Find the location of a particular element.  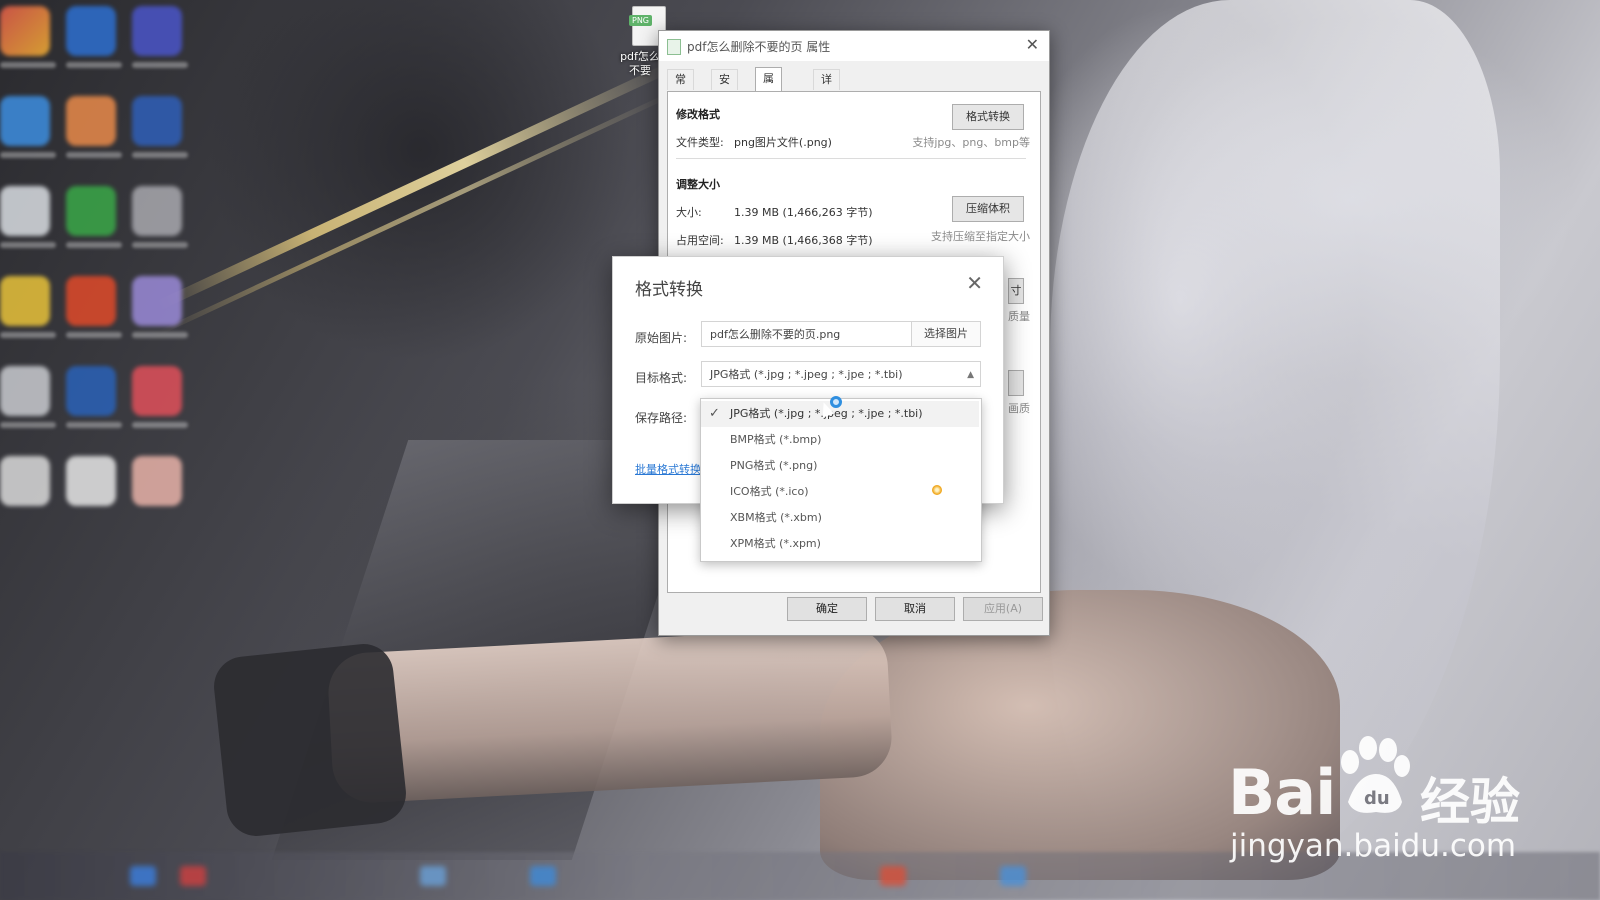

apply-button: 应用(A) is located at coordinates (1003, 609).